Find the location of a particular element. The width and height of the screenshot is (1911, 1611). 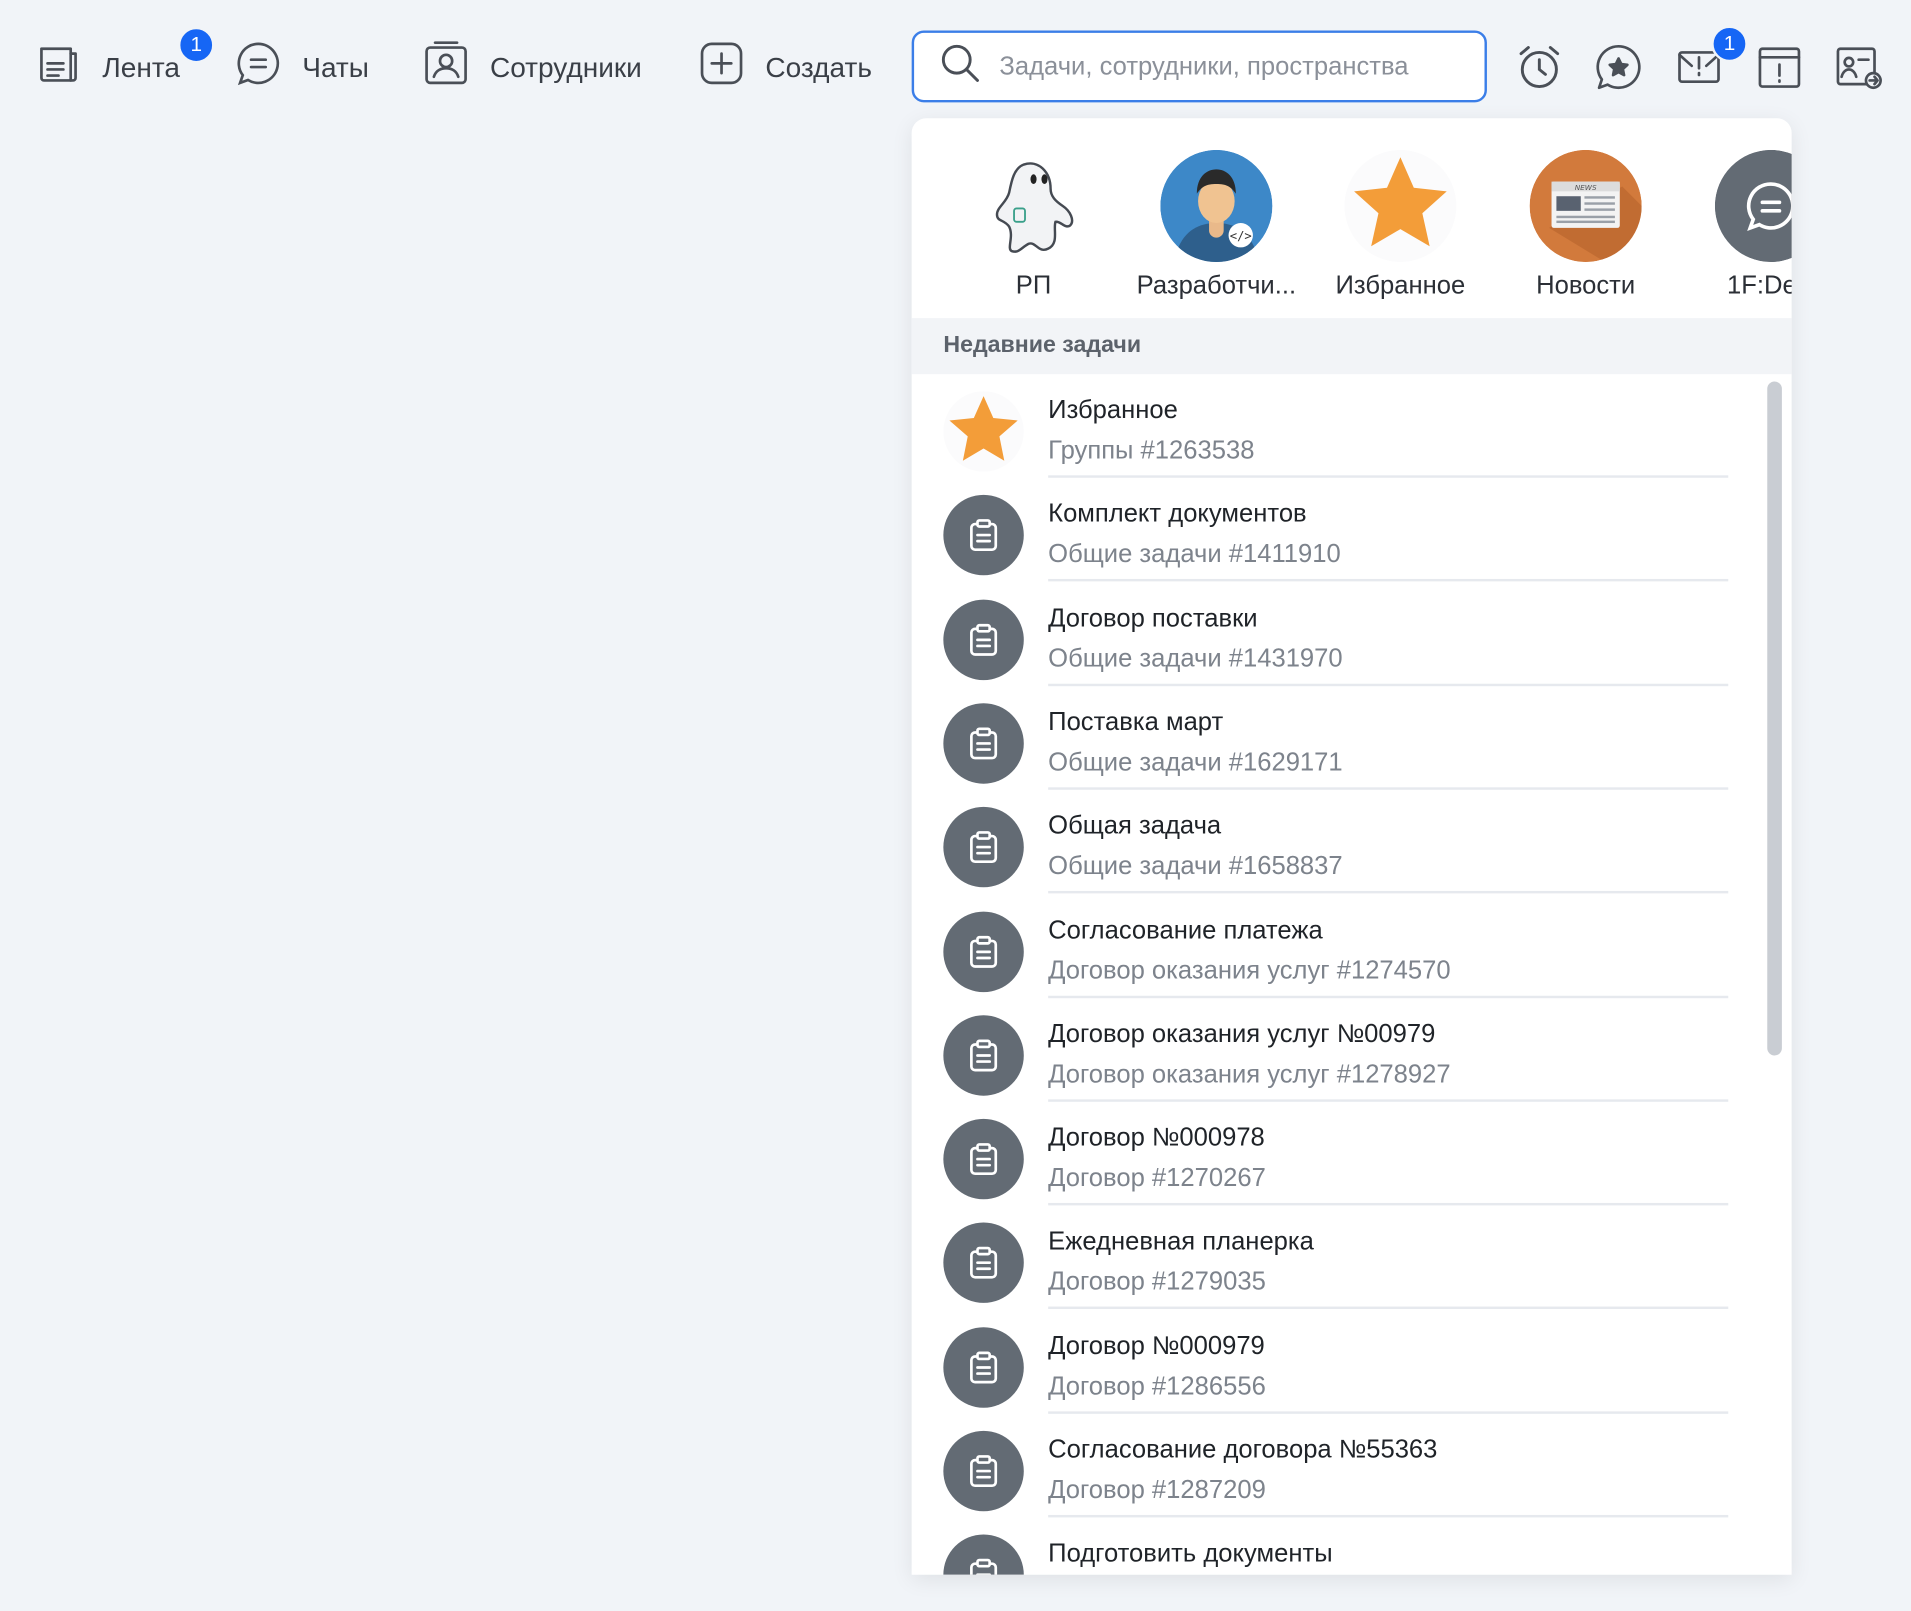

alarm-clock-icon is located at coordinates (1539, 67).